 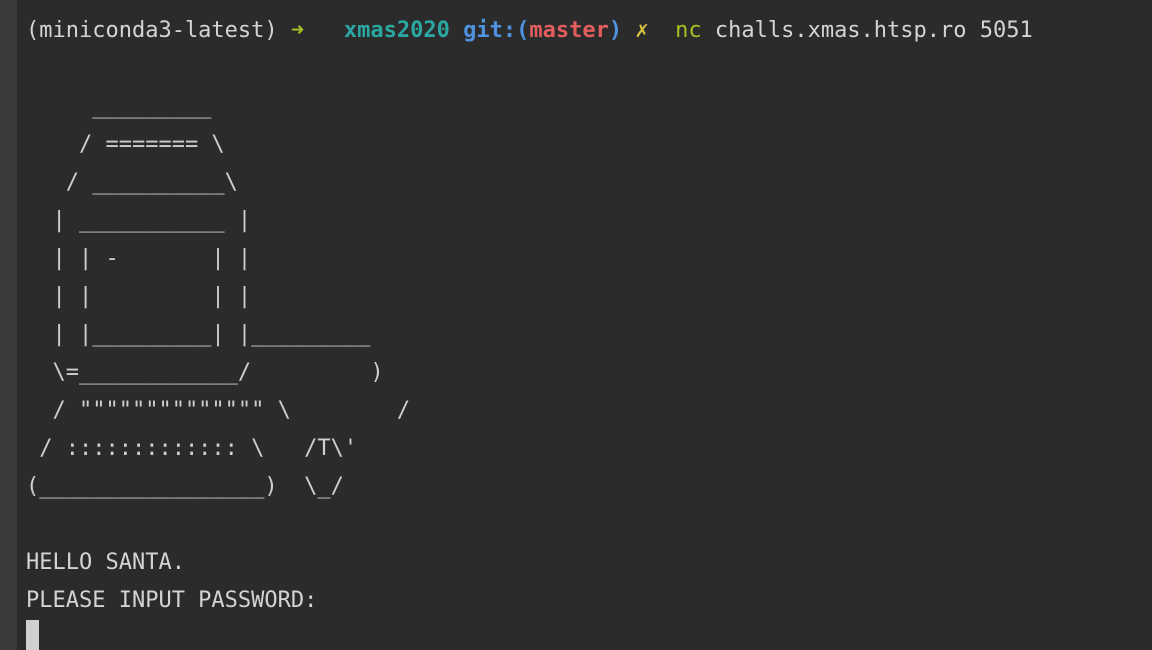 I want to click on text-cursor, so click(x=32, y=635).